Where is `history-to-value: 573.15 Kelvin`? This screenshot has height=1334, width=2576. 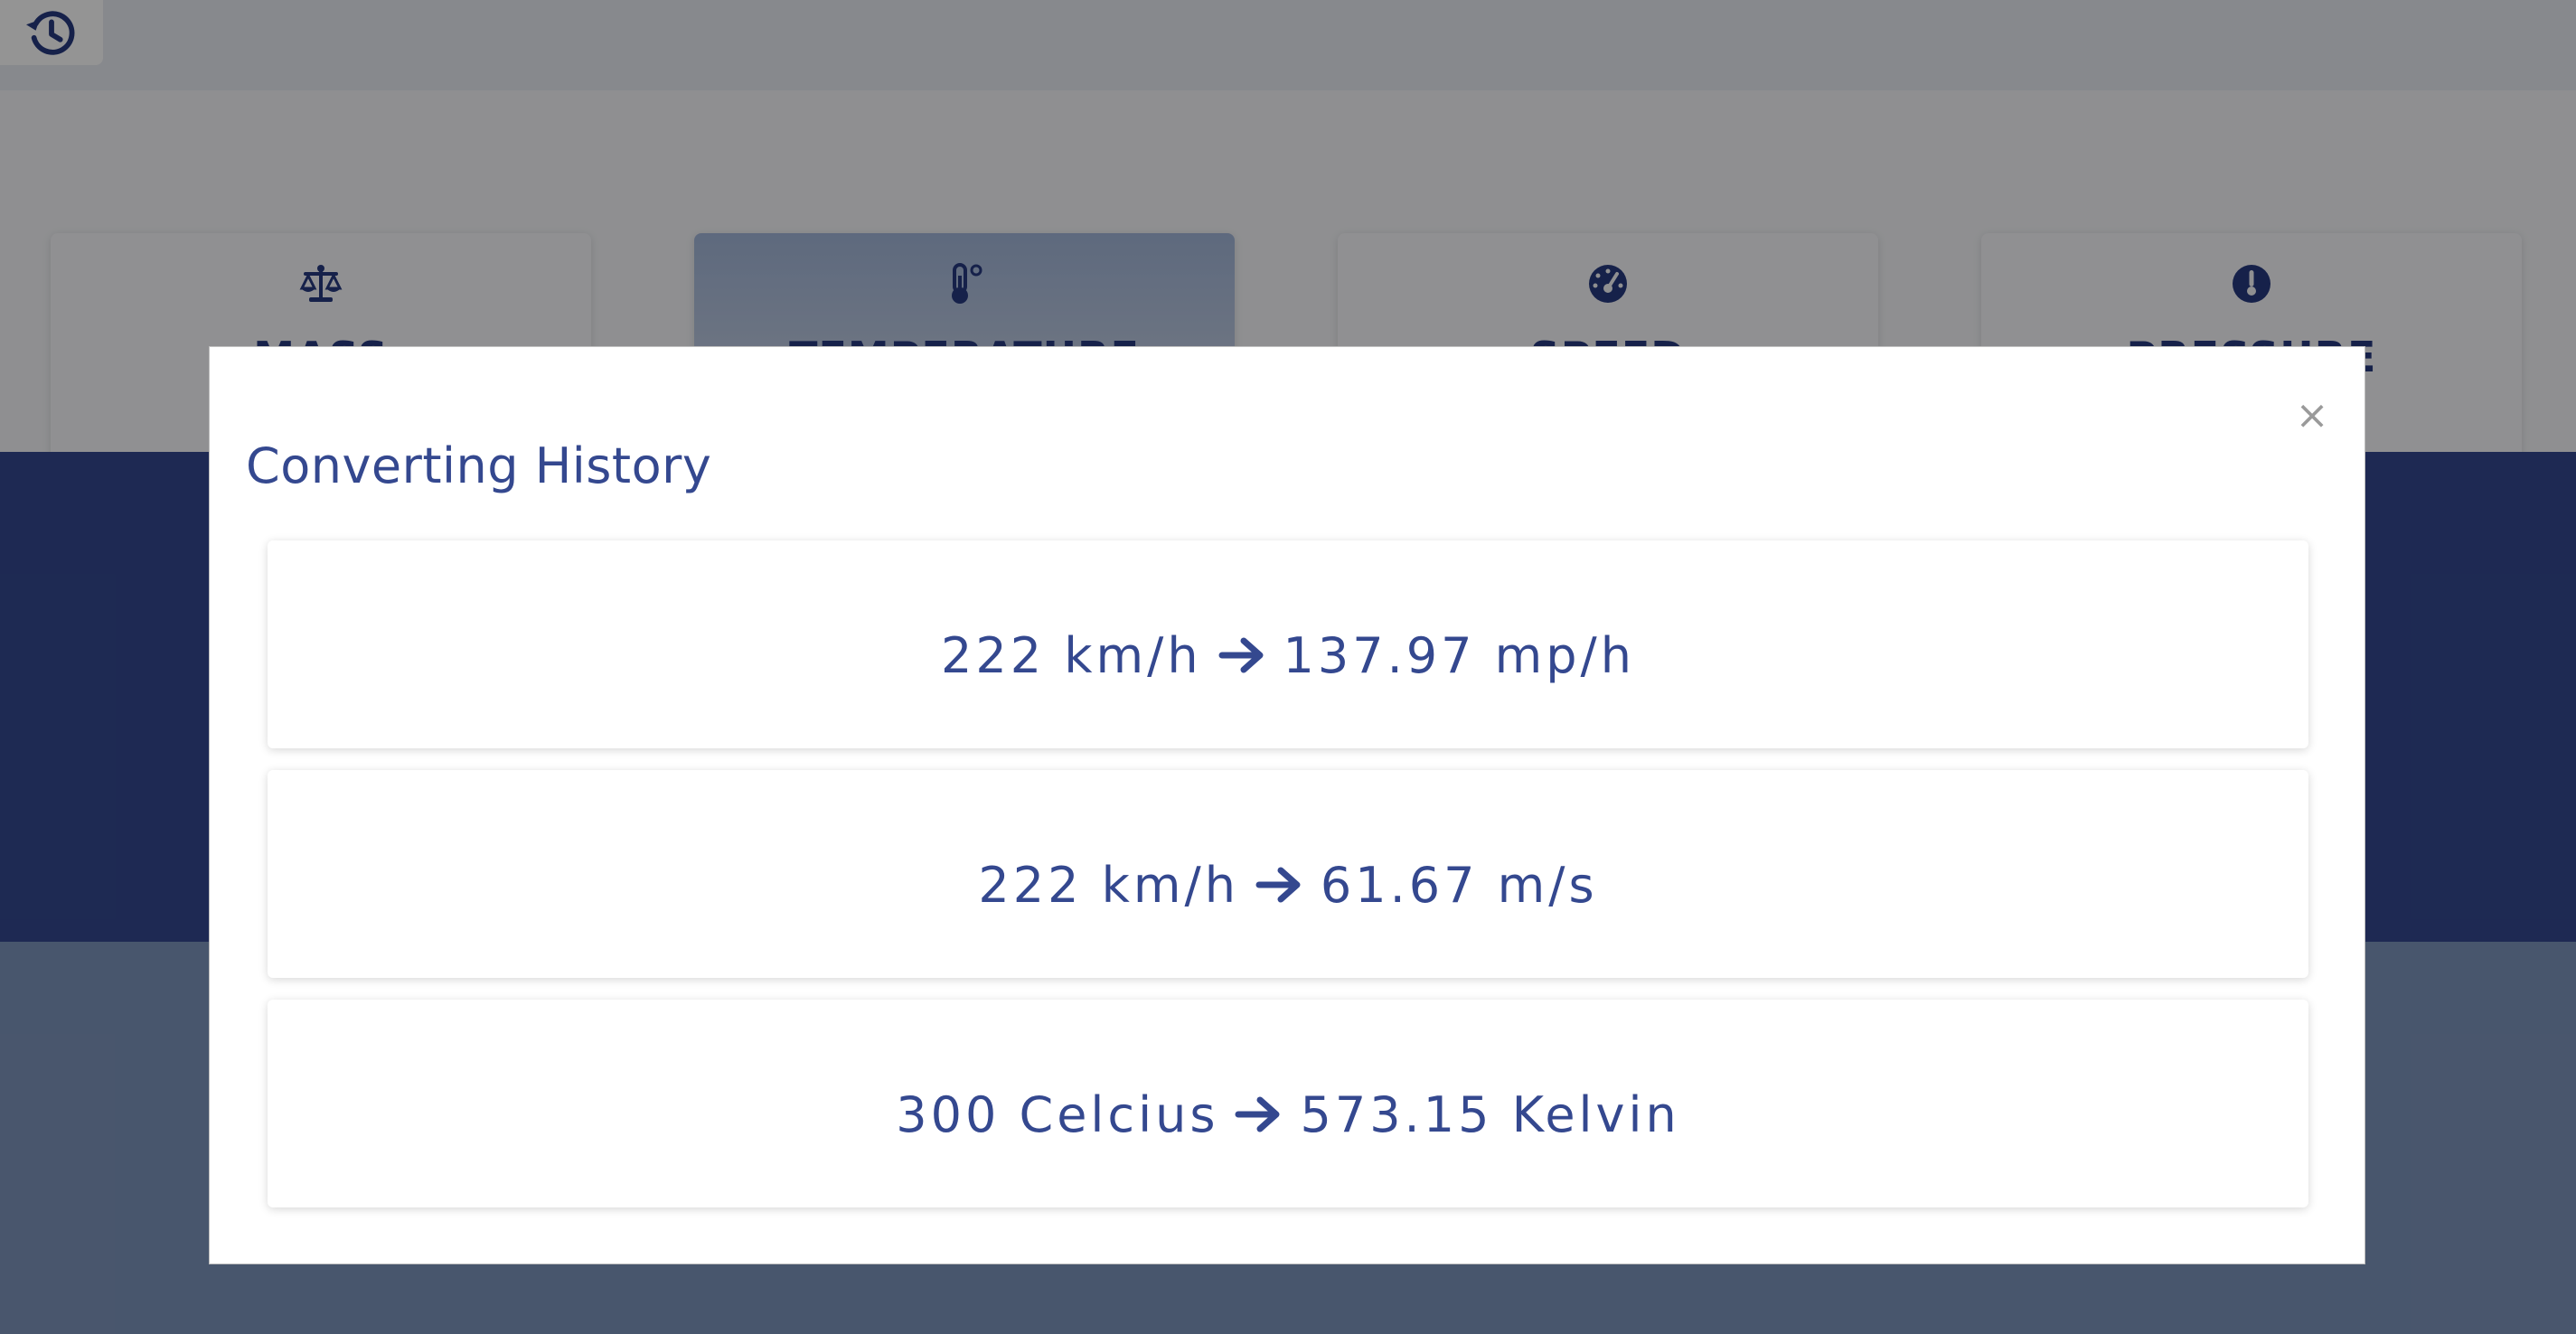
history-to-value: 573.15 Kelvin is located at coordinates (1490, 1114).